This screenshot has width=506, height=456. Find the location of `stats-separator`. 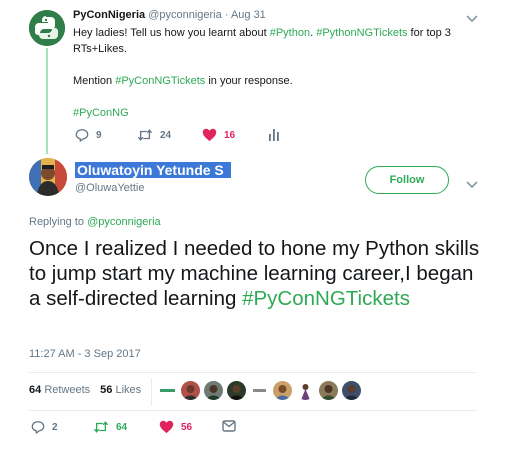

stats-separator is located at coordinates (151, 392).